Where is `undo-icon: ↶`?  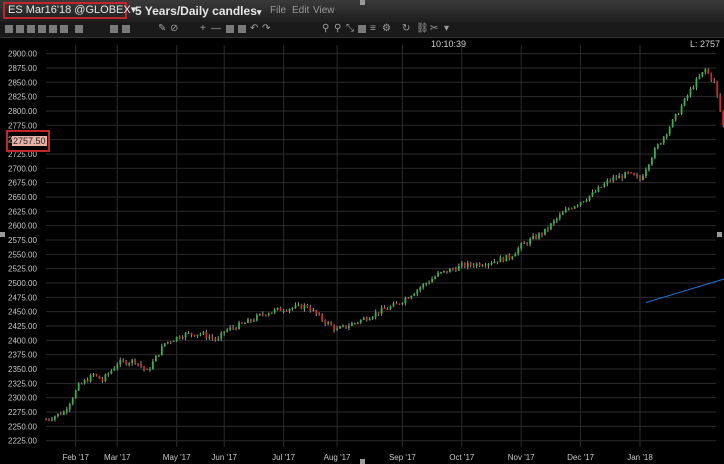
undo-icon: ↶ is located at coordinates (254, 29).